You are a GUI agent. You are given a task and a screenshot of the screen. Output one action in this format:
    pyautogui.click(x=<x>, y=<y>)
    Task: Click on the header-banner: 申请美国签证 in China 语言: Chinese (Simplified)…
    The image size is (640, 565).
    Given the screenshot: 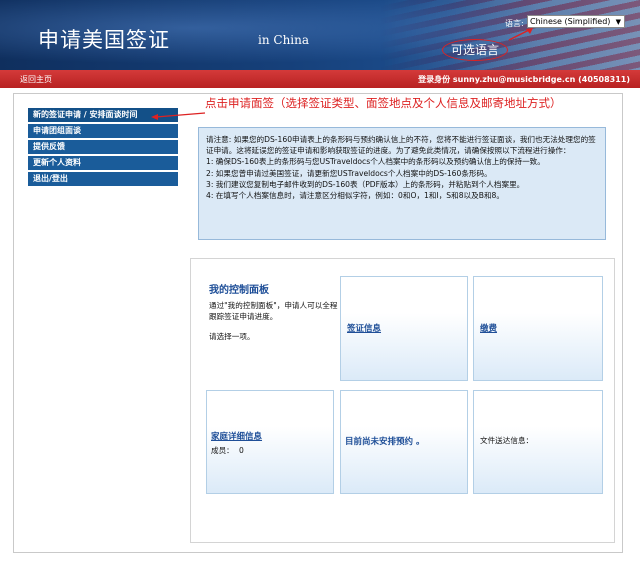 What is the action you would take?
    pyautogui.click(x=320, y=35)
    